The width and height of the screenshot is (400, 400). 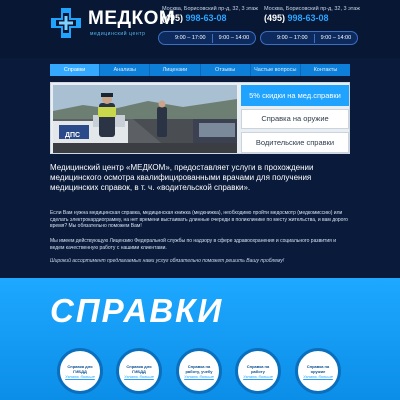 What do you see at coordinates (207, 38) in the screenshot?
I see `hours-1: 9:00 – 17:00 9:00 – 14:00` at bounding box center [207, 38].